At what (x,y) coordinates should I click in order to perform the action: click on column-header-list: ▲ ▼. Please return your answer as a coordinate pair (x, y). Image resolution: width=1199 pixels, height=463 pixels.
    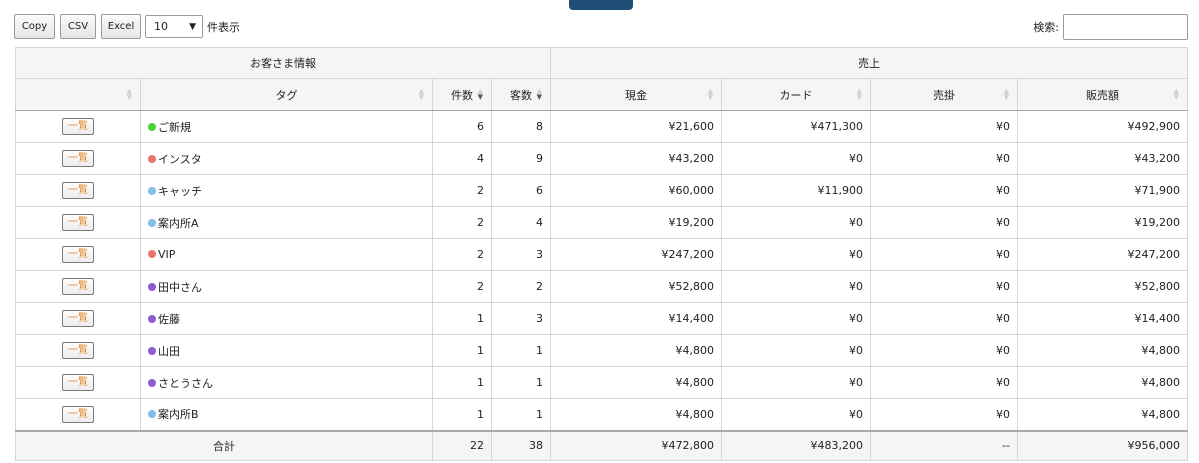
    Looking at the image, I should click on (78, 94).